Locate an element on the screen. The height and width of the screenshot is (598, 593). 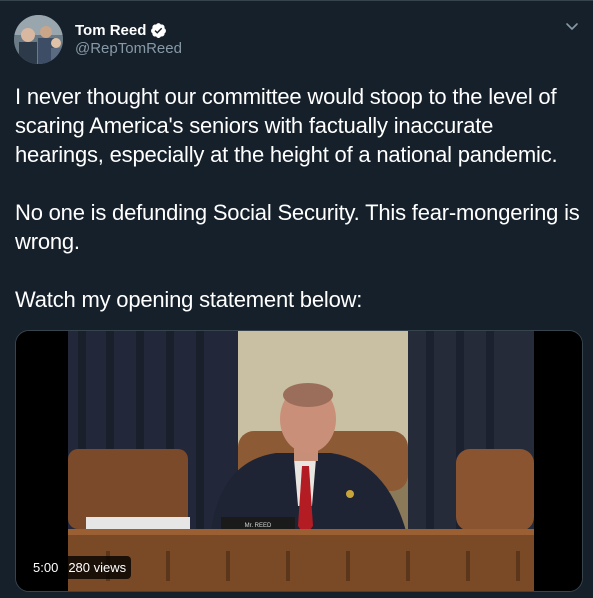
video-meta-badge: 5:00 280 views is located at coordinates (80, 567).